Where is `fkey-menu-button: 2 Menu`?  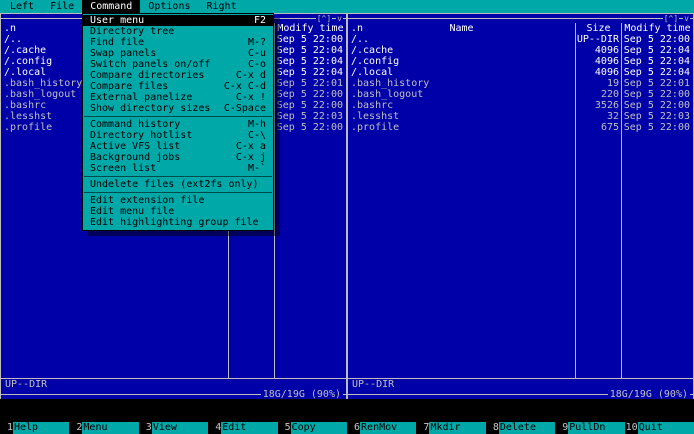
fkey-menu-button: 2 Menu is located at coordinates (104, 428).